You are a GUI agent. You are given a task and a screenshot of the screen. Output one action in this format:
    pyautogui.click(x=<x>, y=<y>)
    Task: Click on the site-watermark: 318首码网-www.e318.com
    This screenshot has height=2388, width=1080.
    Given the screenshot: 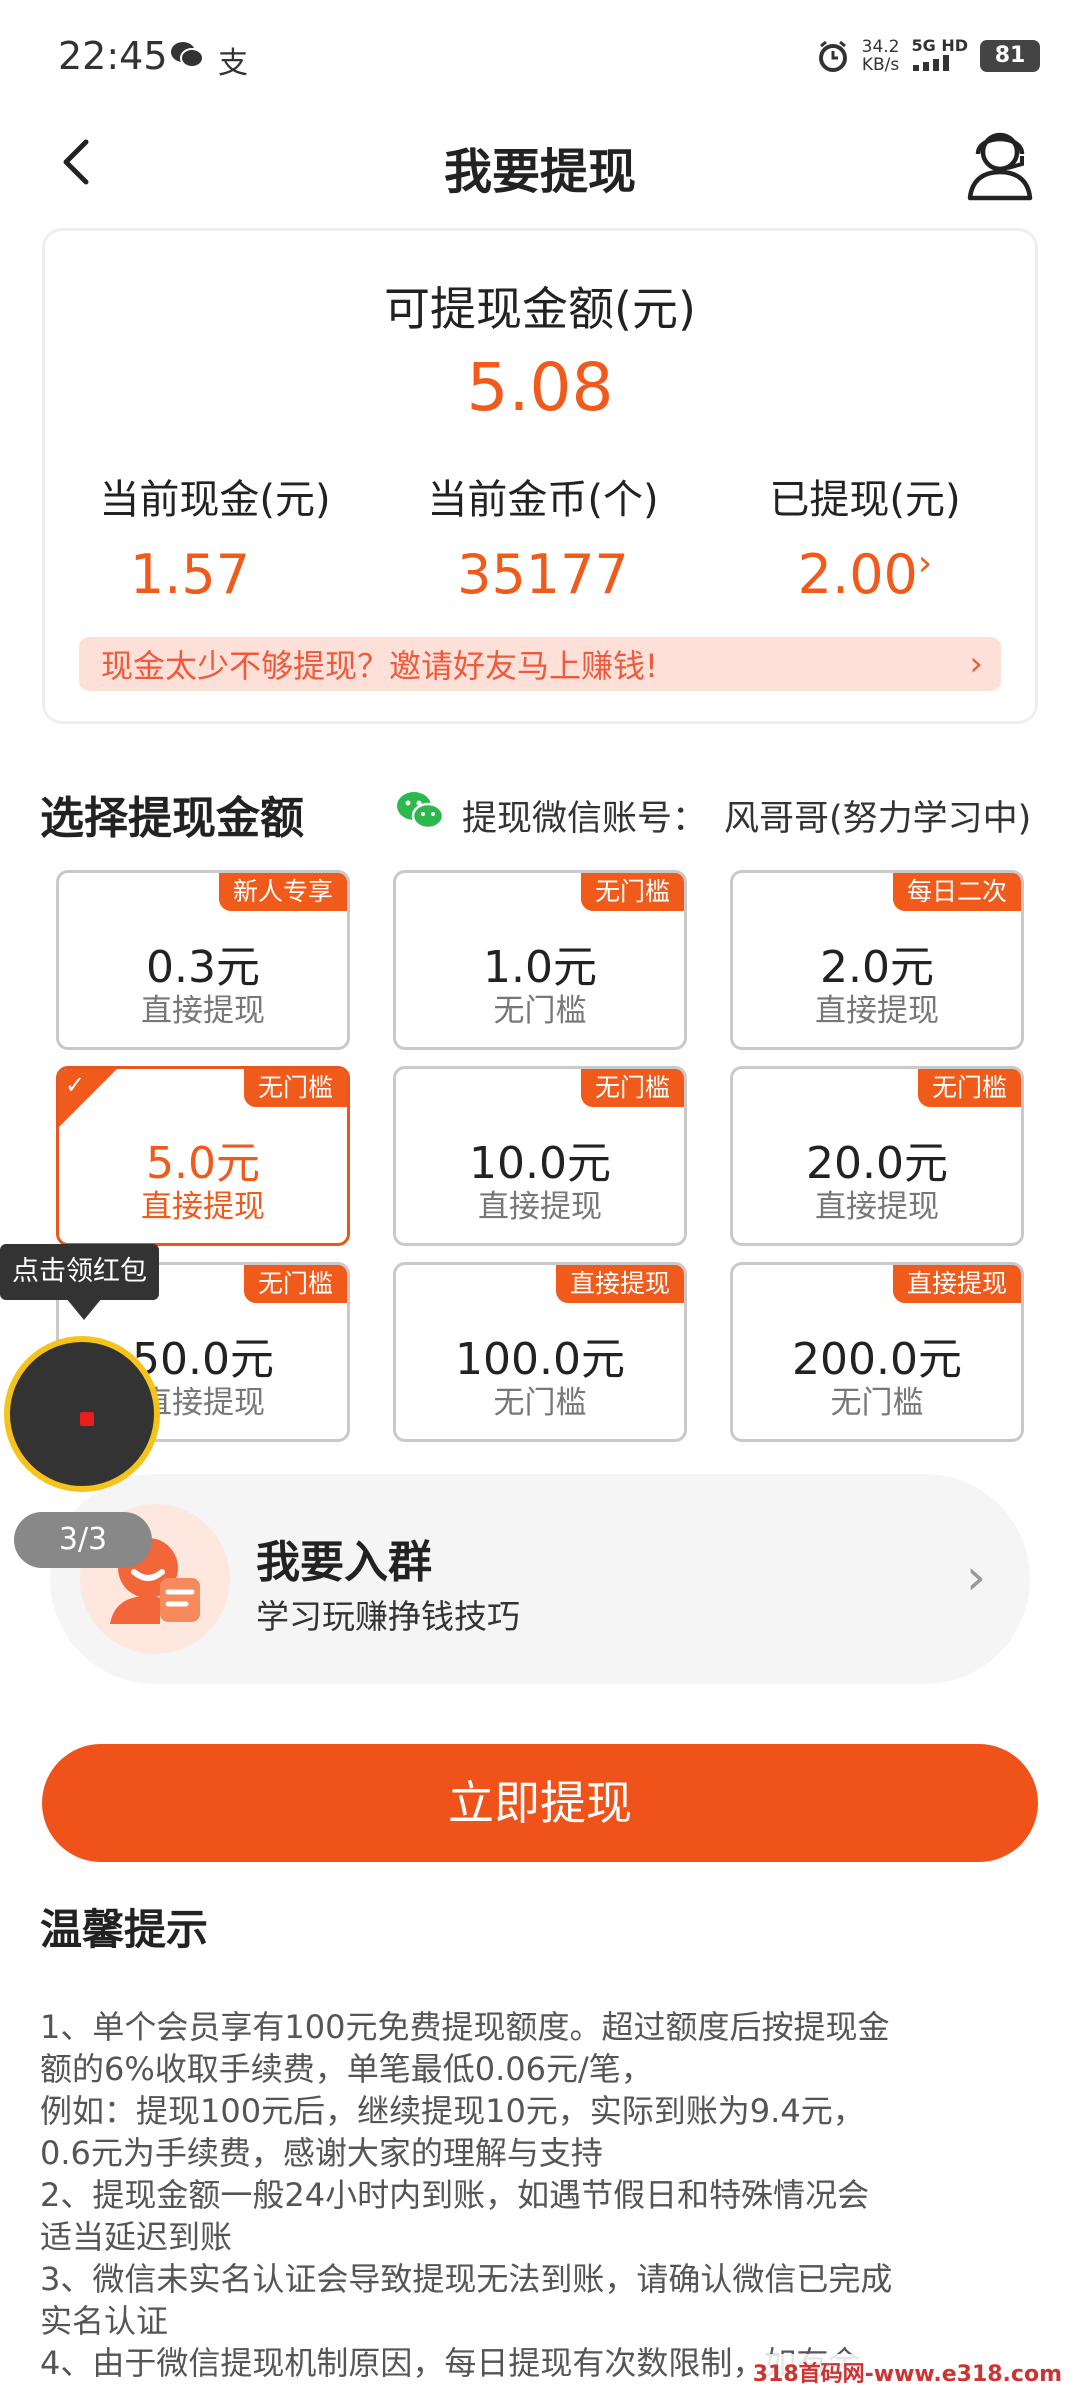 What is the action you would take?
    pyautogui.click(x=907, y=2371)
    